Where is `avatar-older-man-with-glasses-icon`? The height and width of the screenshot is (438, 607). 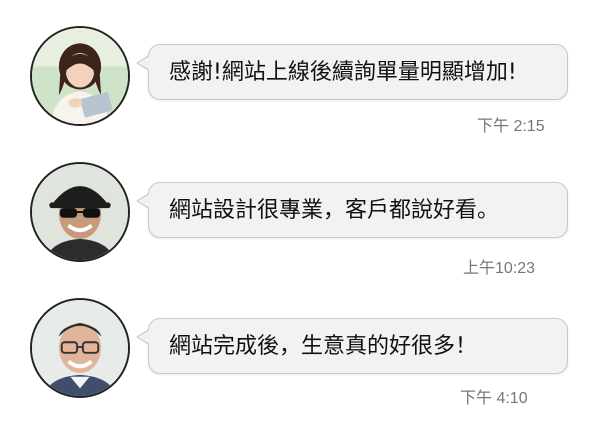 avatar-older-man-with-glasses-icon is located at coordinates (80, 348).